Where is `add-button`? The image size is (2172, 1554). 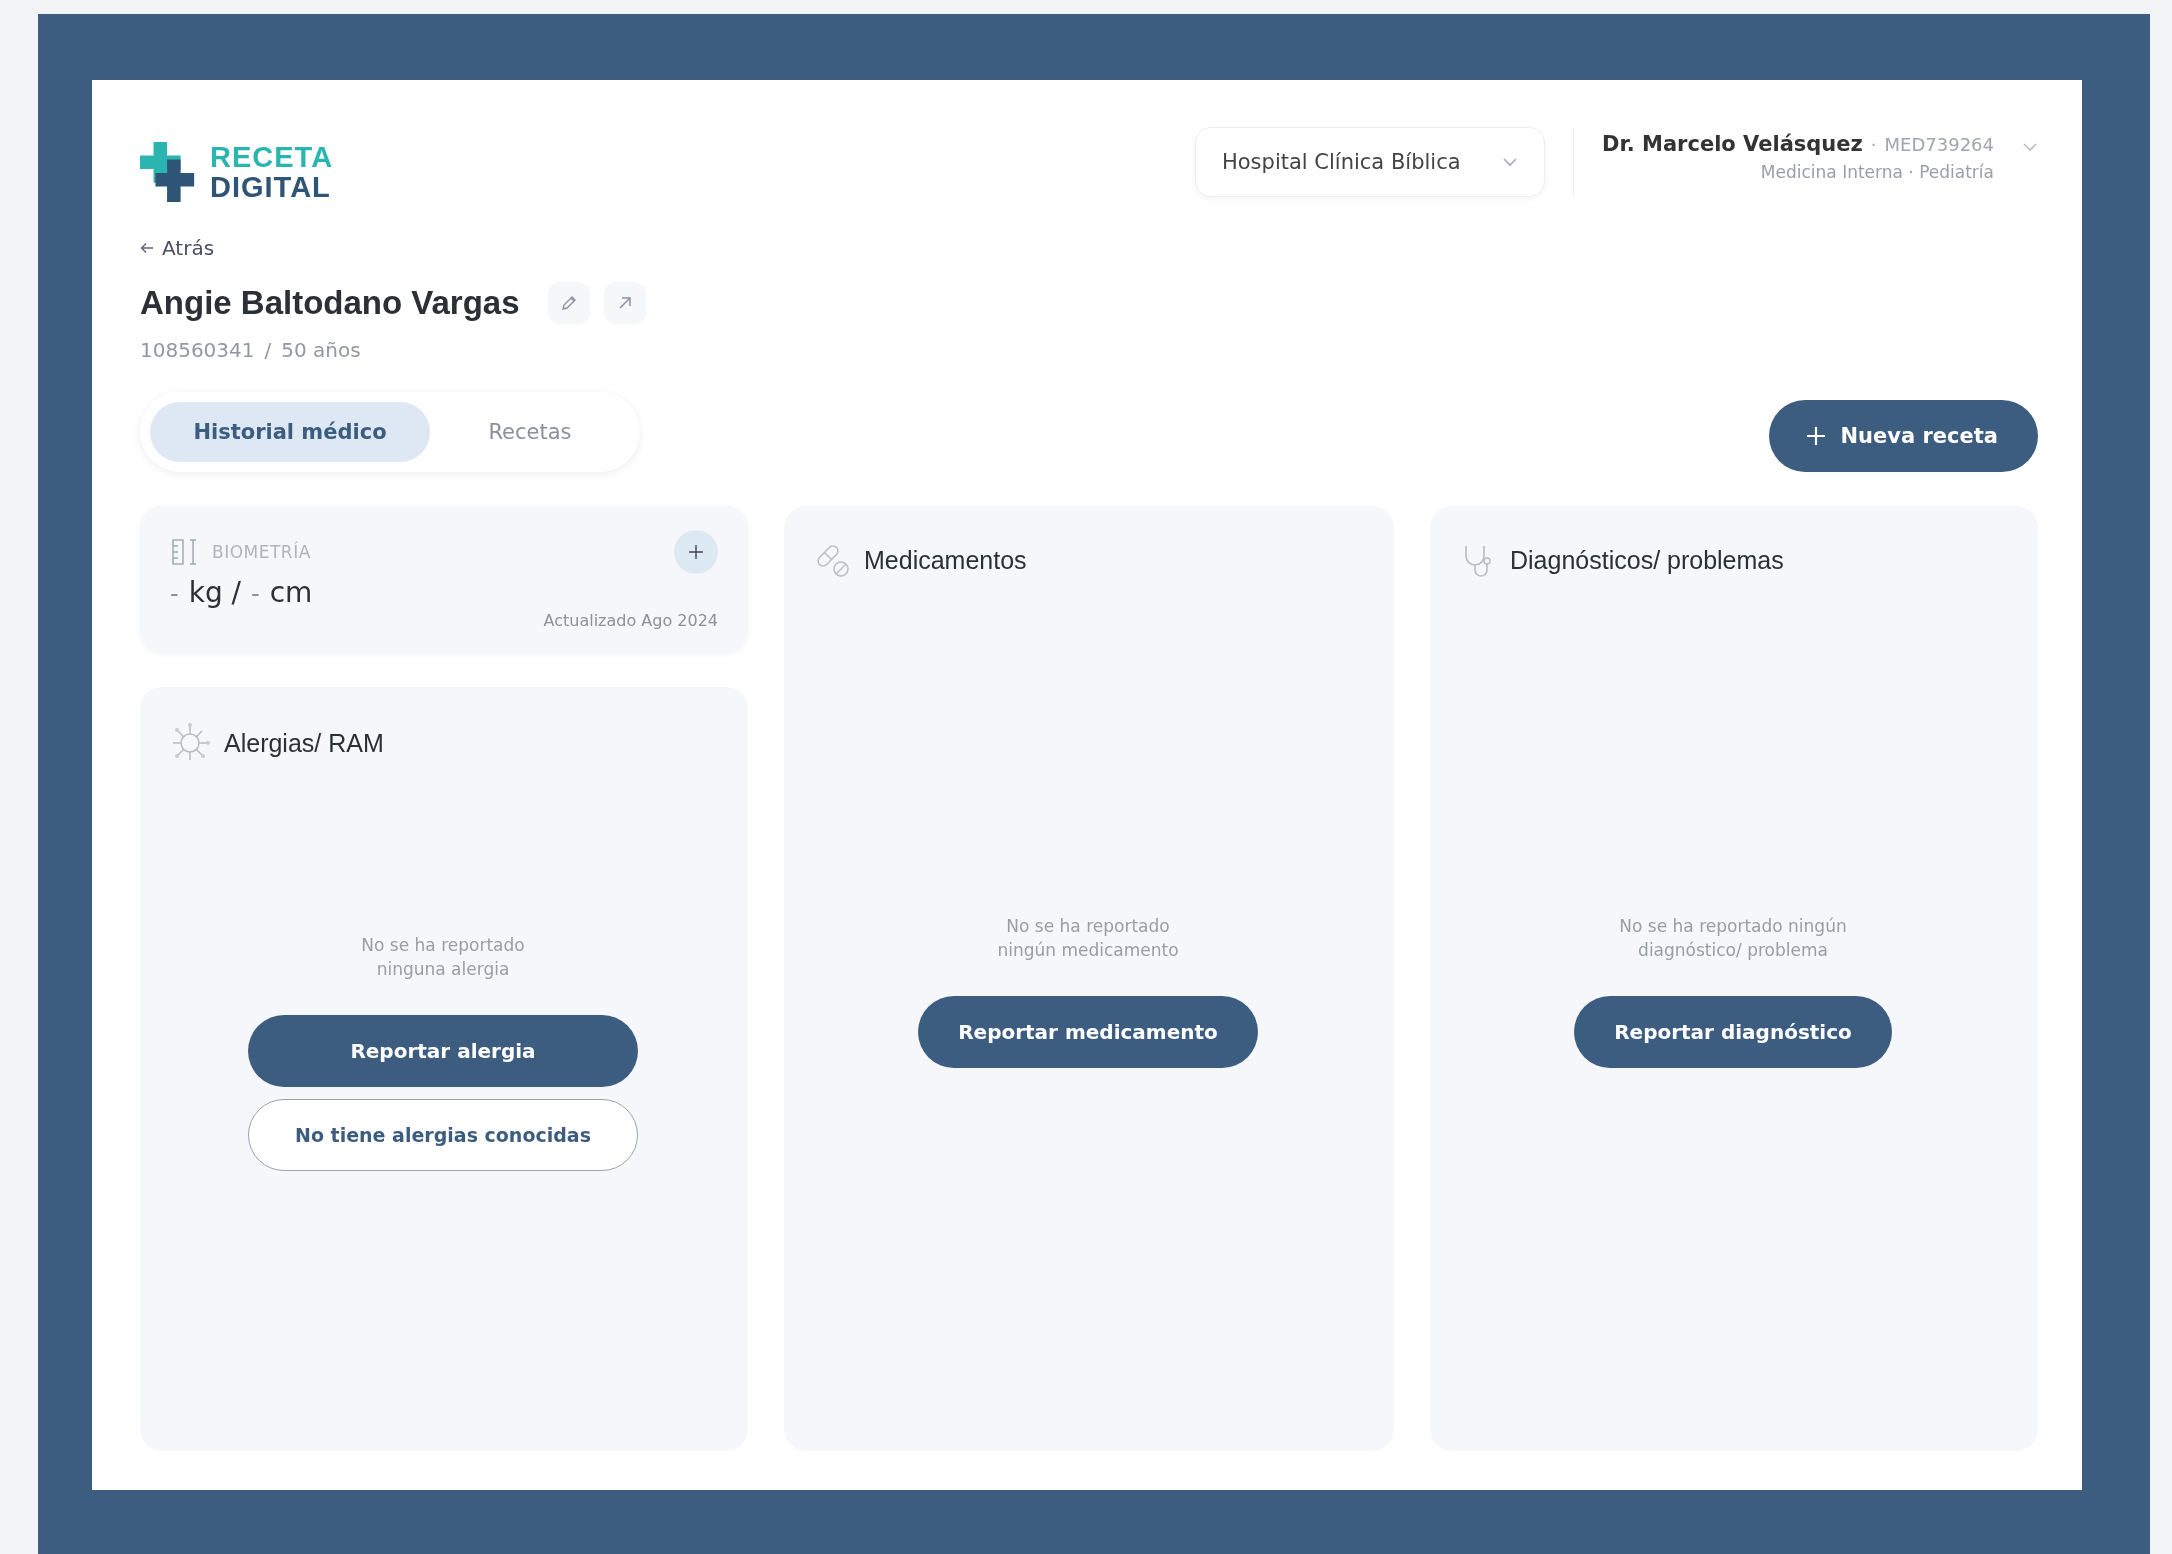 add-button is located at coordinates (696, 552).